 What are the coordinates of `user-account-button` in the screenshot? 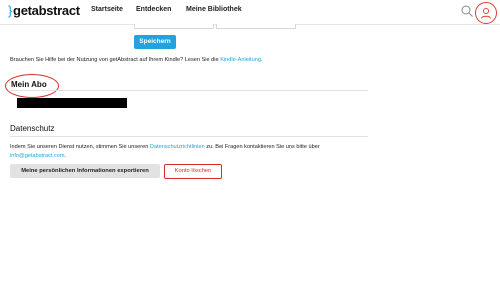 It's located at (486, 13).